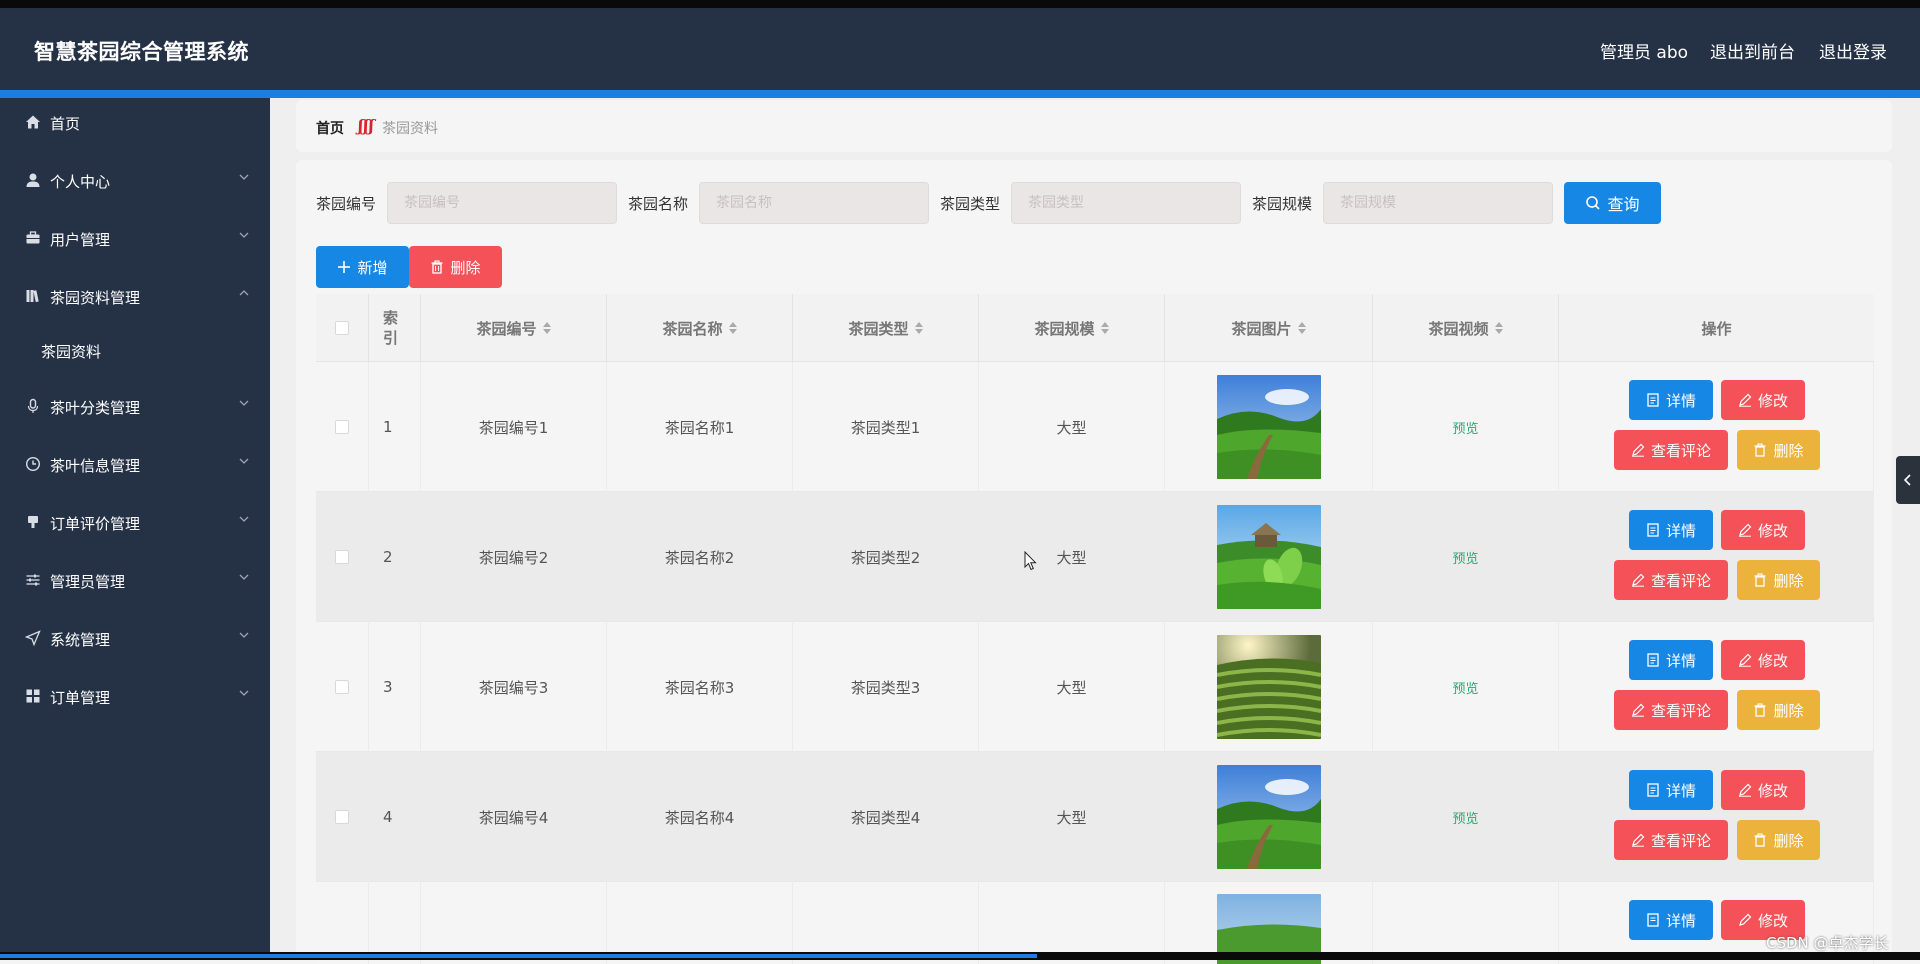 The image size is (1920, 964). I want to click on table-row: 4 茶园编号4 茶园名称4 茶园类型4 大型 预览 详情 修改 查看评论 删除, so click(1095, 817).